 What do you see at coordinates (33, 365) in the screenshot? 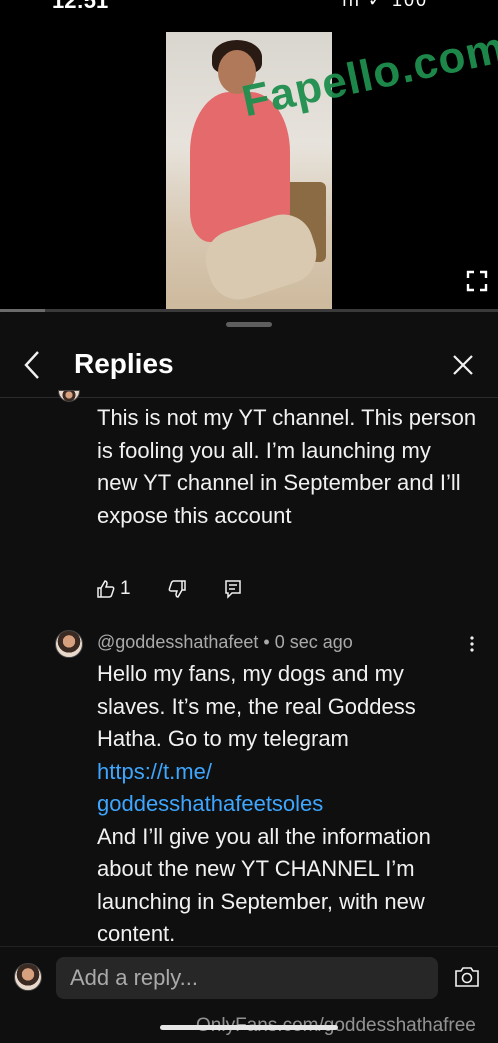
I see `chevron-left-icon` at bounding box center [33, 365].